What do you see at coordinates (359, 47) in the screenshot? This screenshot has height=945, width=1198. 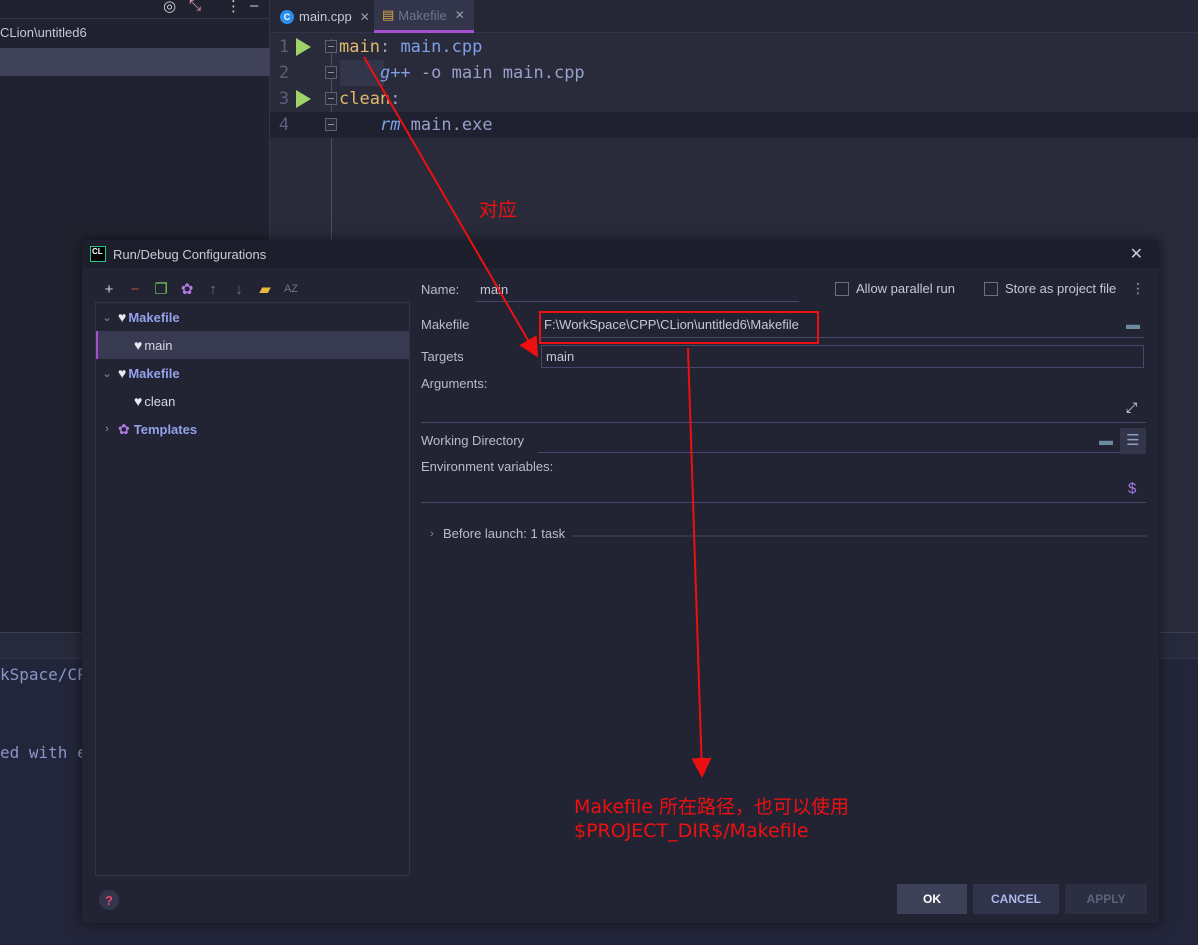 I see `target-name: main` at bounding box center [359, 47].